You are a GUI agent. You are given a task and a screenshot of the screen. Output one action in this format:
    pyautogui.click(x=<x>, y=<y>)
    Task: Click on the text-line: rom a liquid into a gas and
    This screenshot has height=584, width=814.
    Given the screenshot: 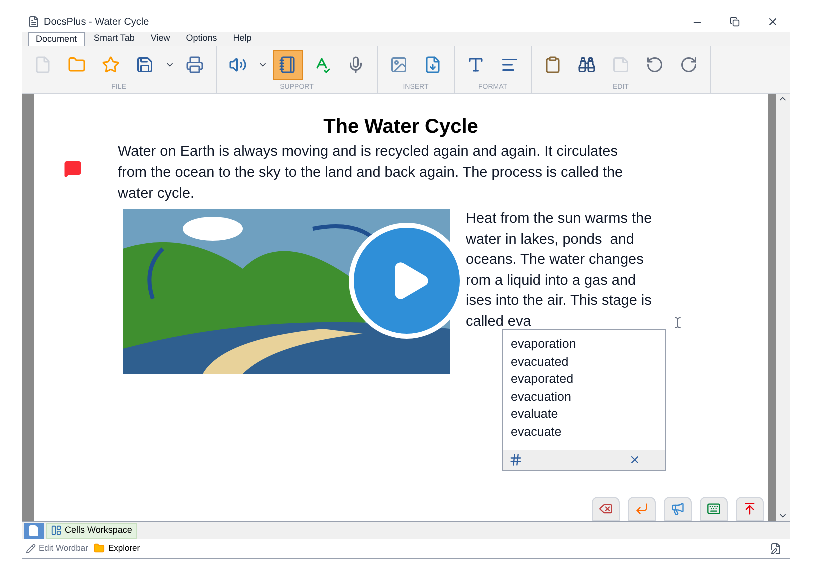 What is the action you would take?
    pyautogui.click(x=552, y=281)
    